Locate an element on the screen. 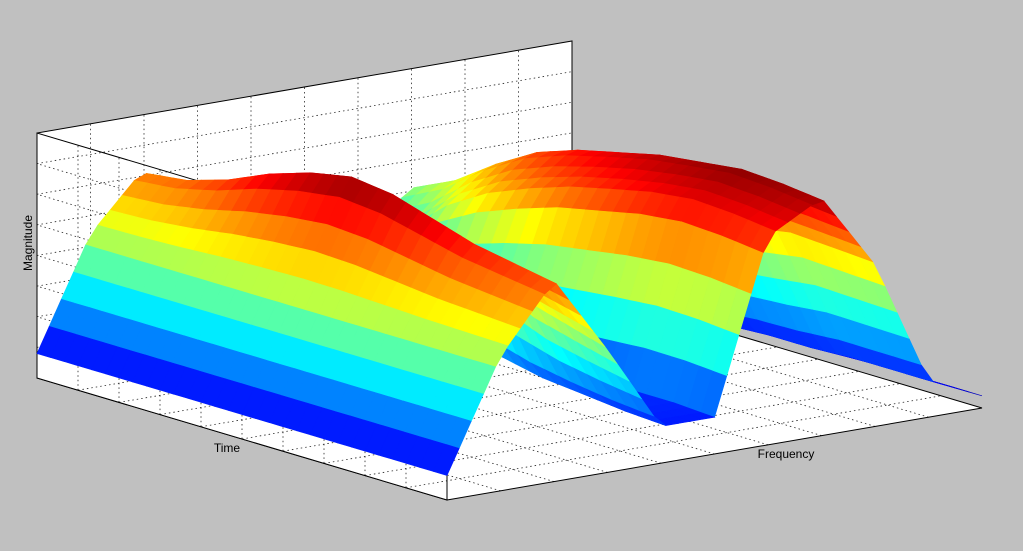  x-axis-label: Frequency is located at coordinates (786, 454).